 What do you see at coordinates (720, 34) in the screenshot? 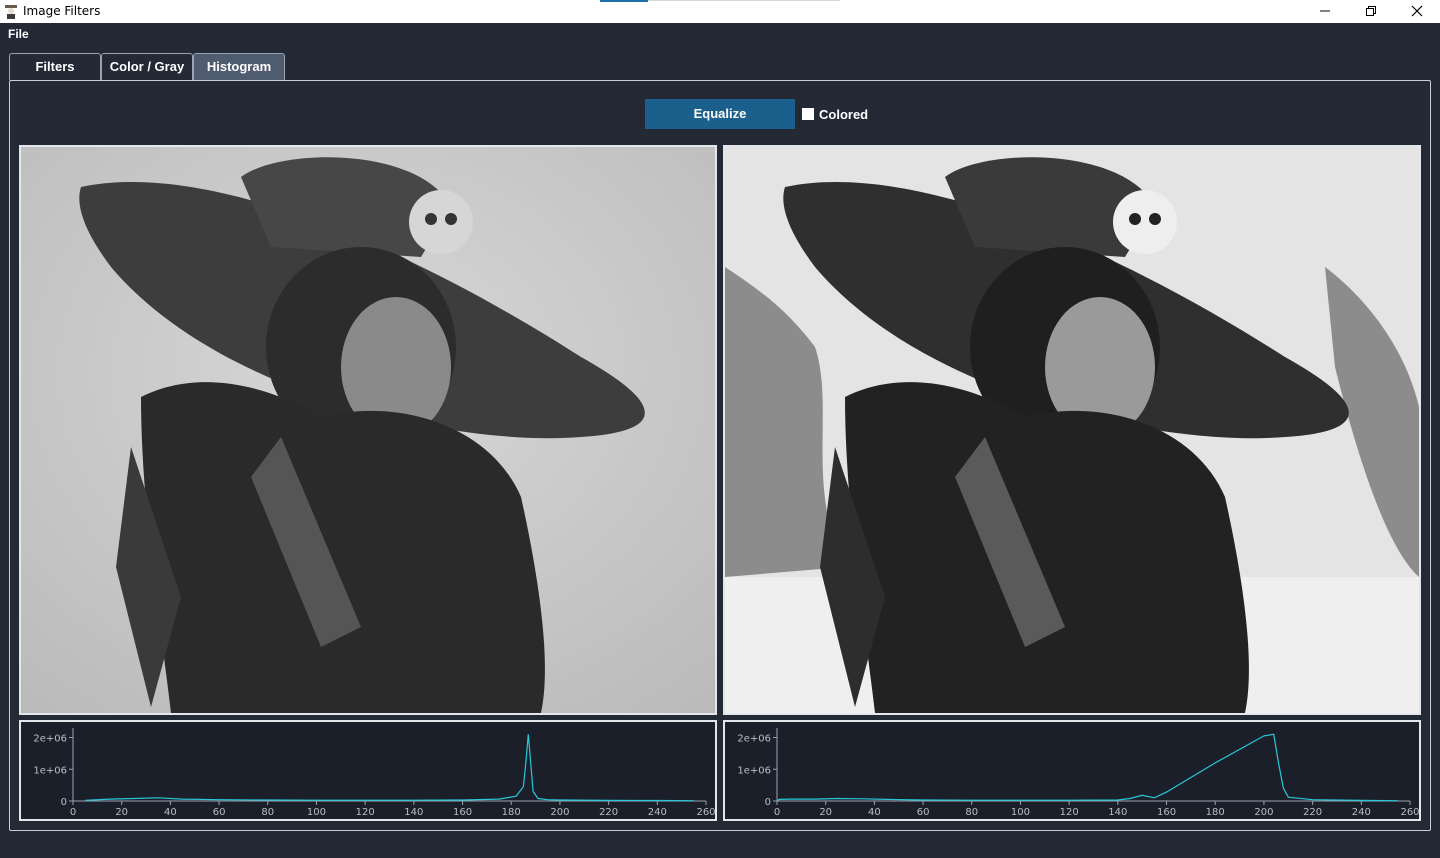
I see `menu-bar: File` at bounding box center [720, 34].